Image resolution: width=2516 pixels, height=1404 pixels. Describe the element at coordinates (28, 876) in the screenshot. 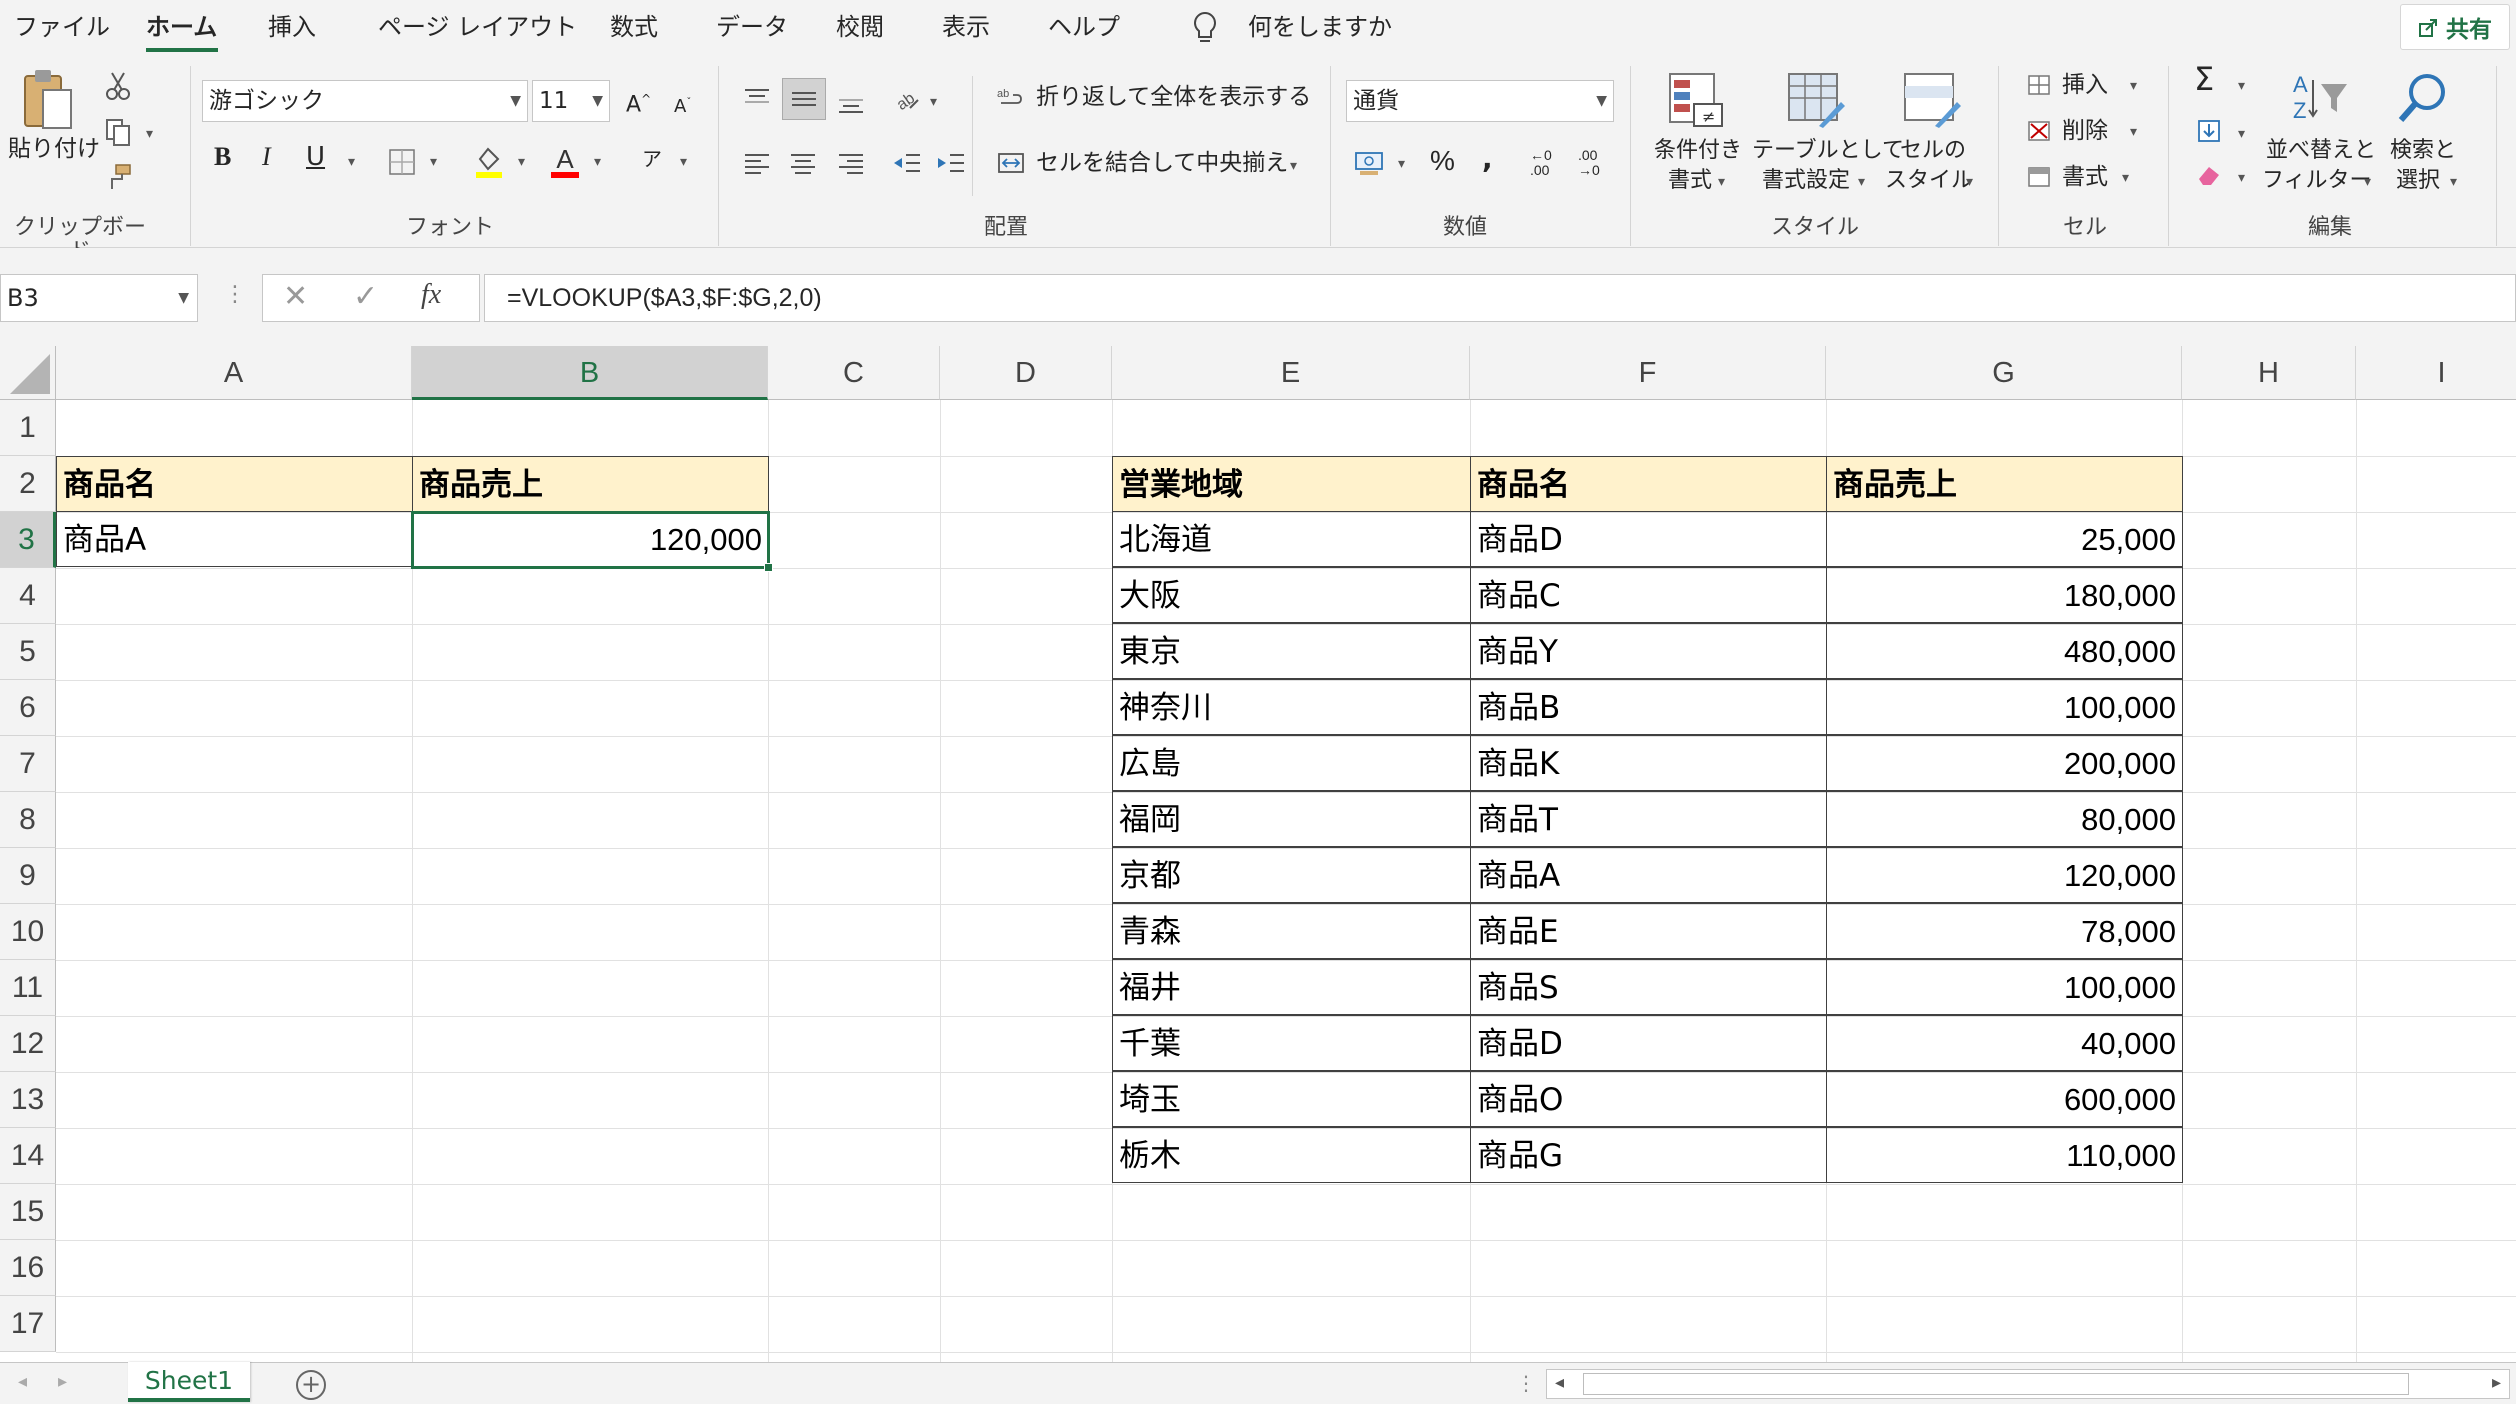

I see `row-header-9: 9` at that location.